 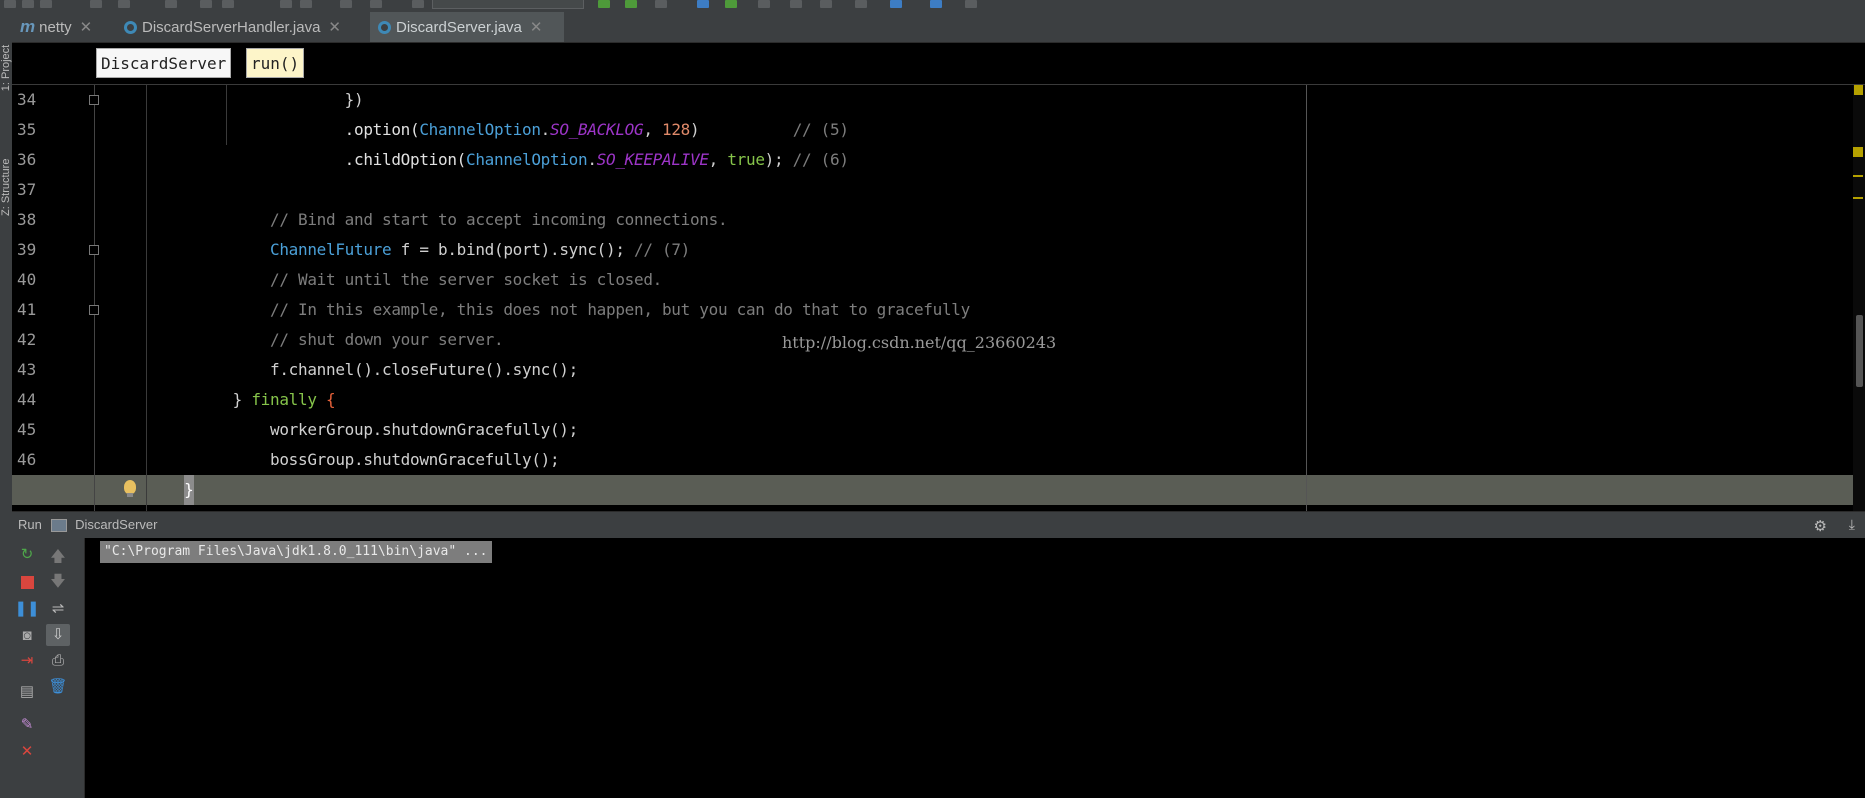 I want to click on line-number: 45, so click(x=27, y=429).